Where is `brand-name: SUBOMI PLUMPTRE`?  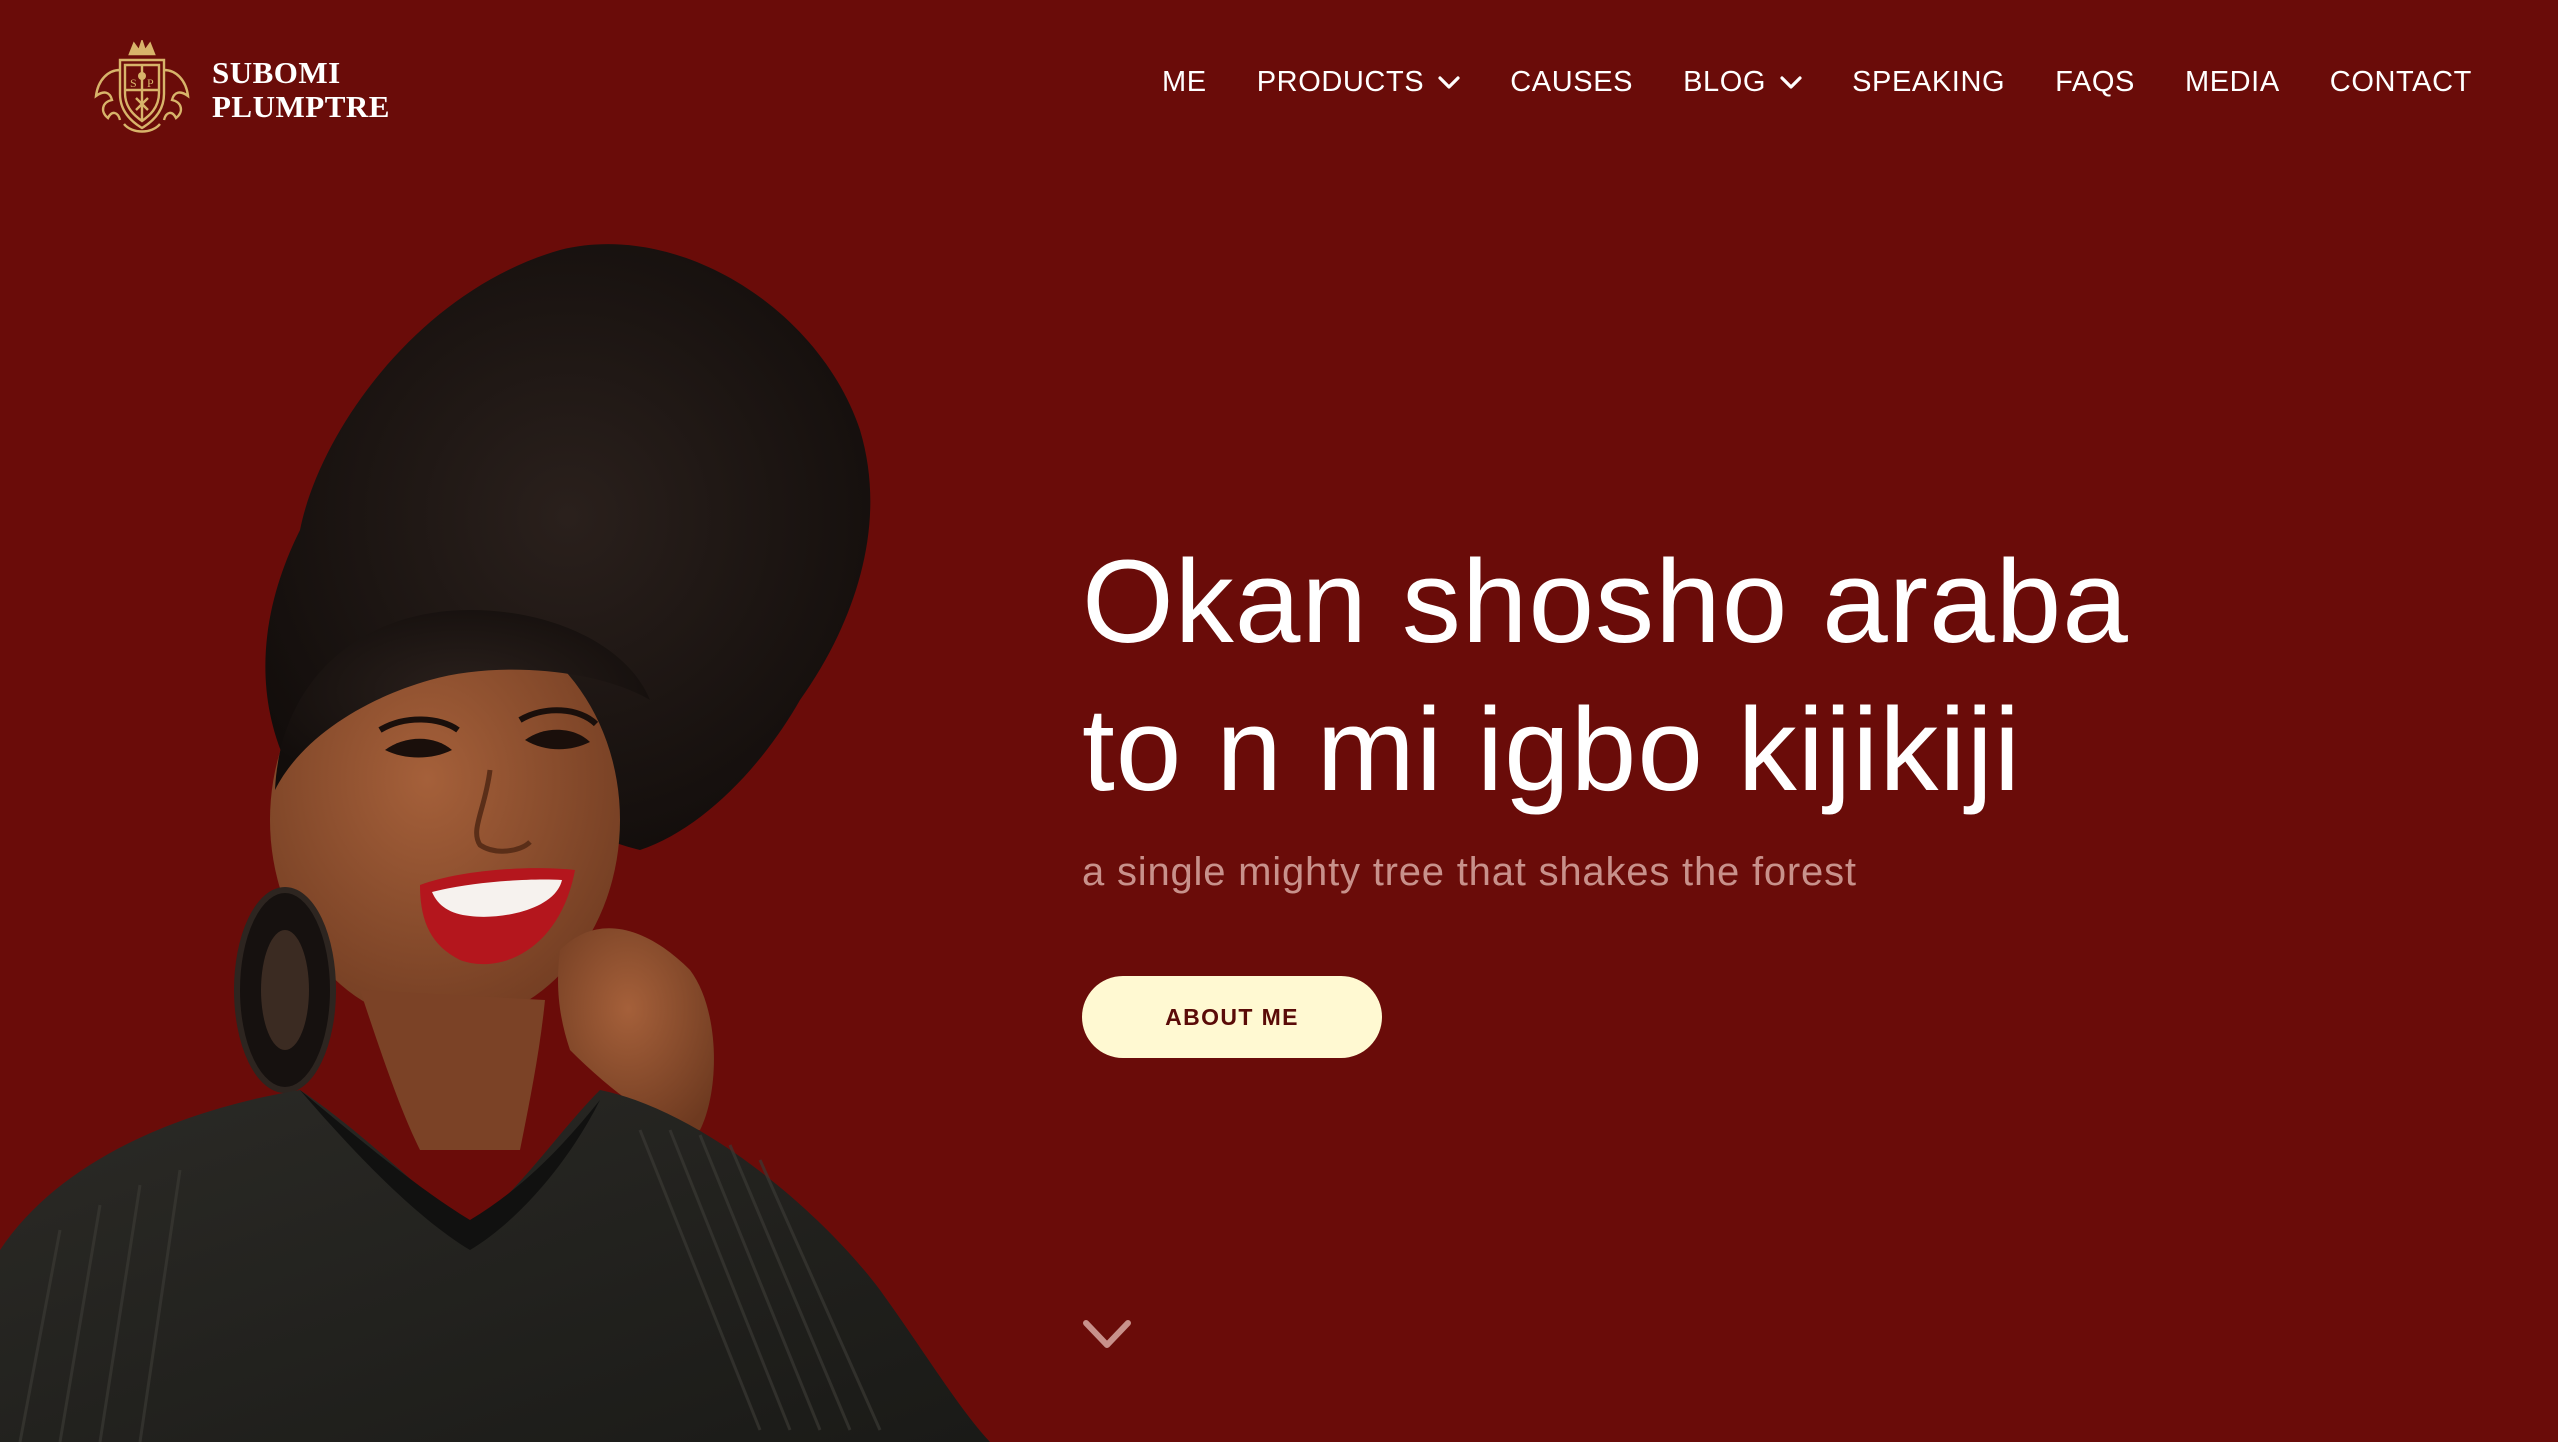
brand-name: SUBOMI PLUMPTRE is located at coordinates (301, 90).